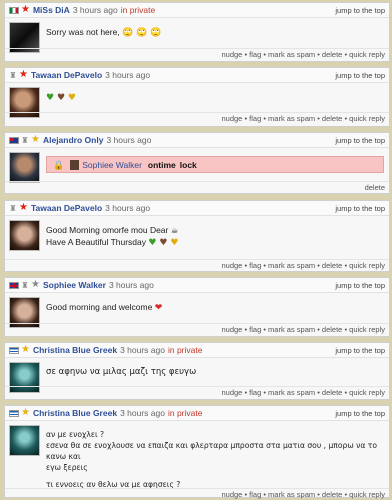 This screenshot has width=392, height=500. I want to click on mini-avatar, so click(75, 164).